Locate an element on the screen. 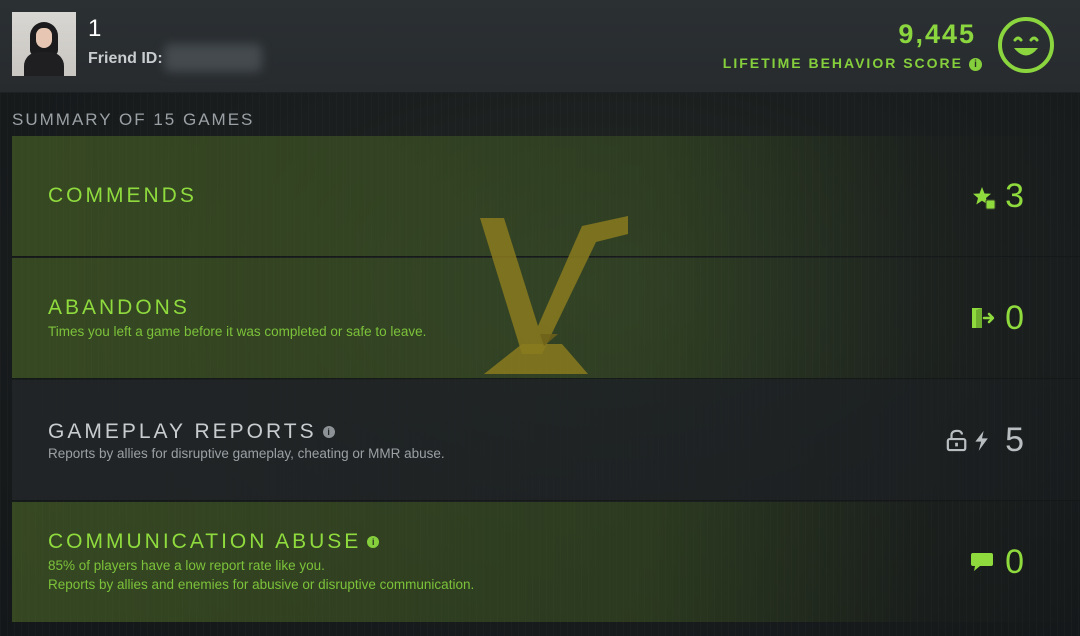 Image resolution: width=1080 pixels, height=636 pixels. commends-value: 3 is located at coordinates (1014, 196).